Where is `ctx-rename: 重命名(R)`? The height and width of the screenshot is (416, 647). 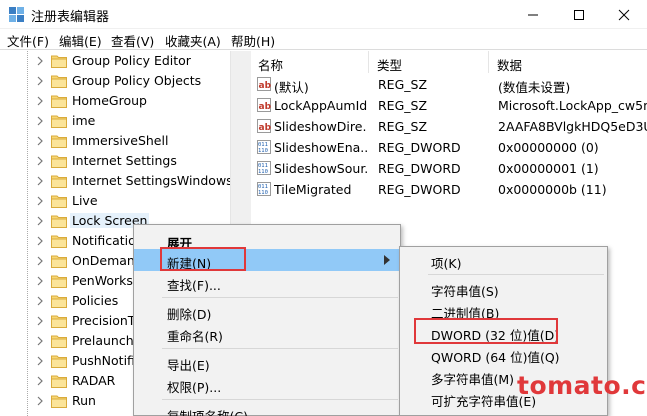 ctx-rename: 重命名(R) is located at coordinates (267, 333).